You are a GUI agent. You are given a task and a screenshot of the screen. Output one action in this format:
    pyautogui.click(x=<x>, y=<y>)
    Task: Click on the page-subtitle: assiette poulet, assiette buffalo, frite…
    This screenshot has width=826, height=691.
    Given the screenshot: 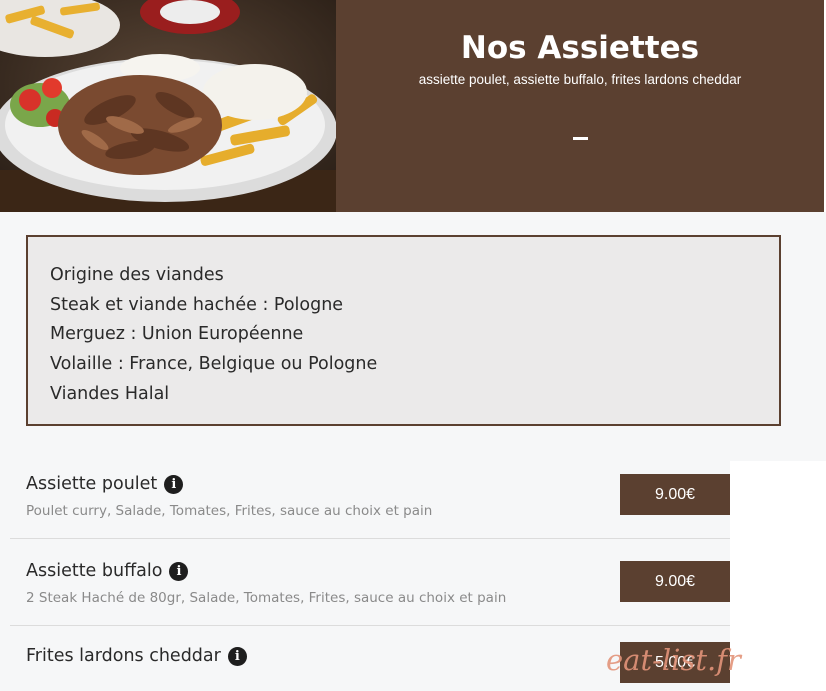 What is the action you would take?
    pyautogui.click(x=580, y=79)
    